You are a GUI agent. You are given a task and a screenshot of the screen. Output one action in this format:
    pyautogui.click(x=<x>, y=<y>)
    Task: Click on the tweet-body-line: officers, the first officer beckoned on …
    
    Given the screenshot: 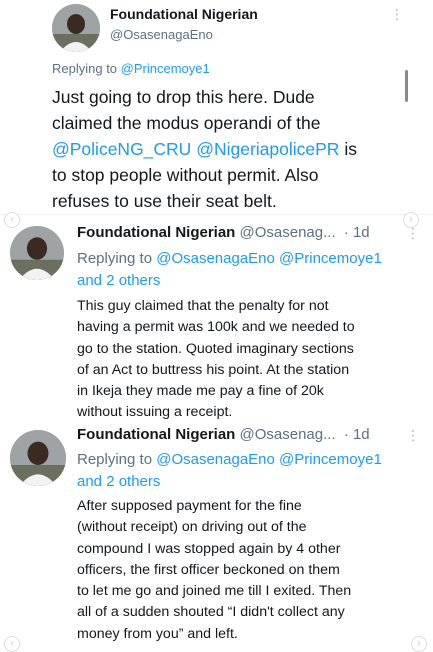 What is the action you would take?
    pyautogui.click(x=208, y=569)
    